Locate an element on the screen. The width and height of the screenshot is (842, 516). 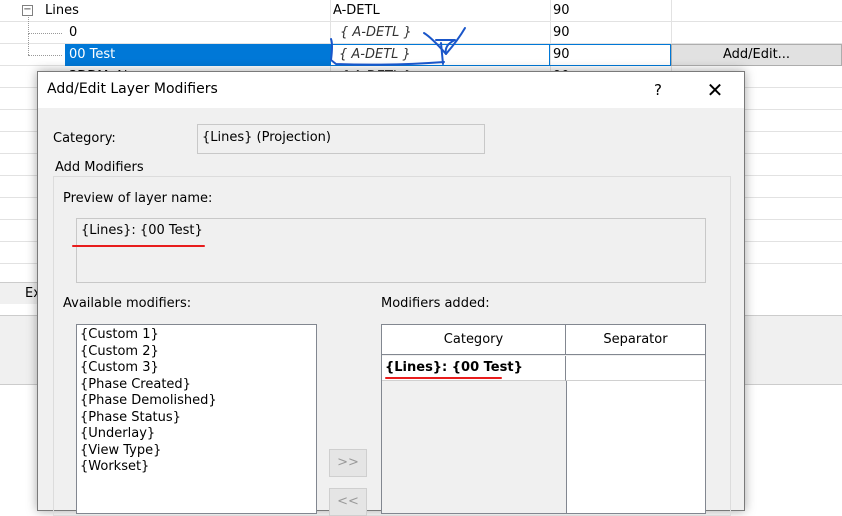
dialog-titlebar: Add/Edit Layer Modifiers ? ✕ is located at coordinates (391, 90).